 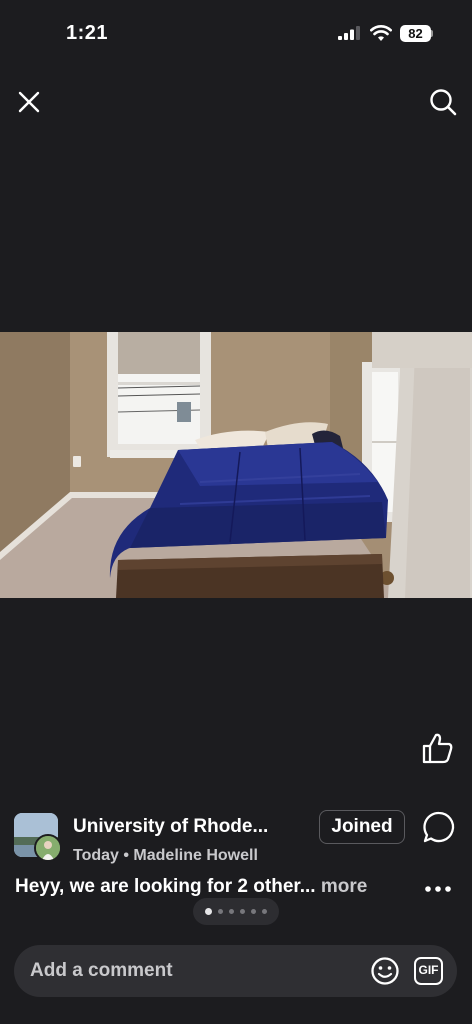 I want to click on joined-button: Joined, so click(x=362, y=827).